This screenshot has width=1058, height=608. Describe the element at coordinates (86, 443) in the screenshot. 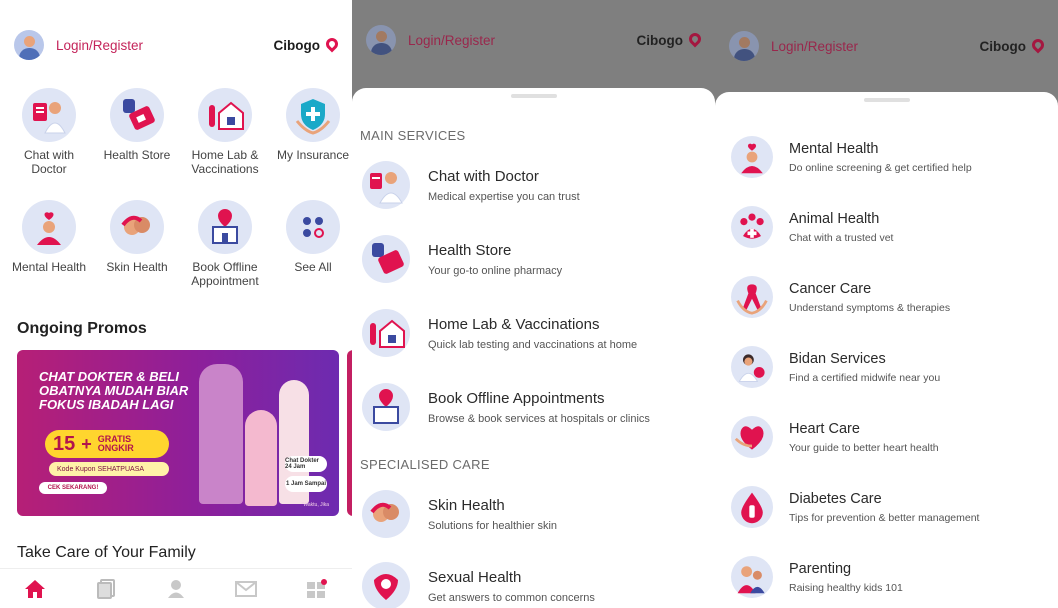

I see `banner-plus: +` at that location.